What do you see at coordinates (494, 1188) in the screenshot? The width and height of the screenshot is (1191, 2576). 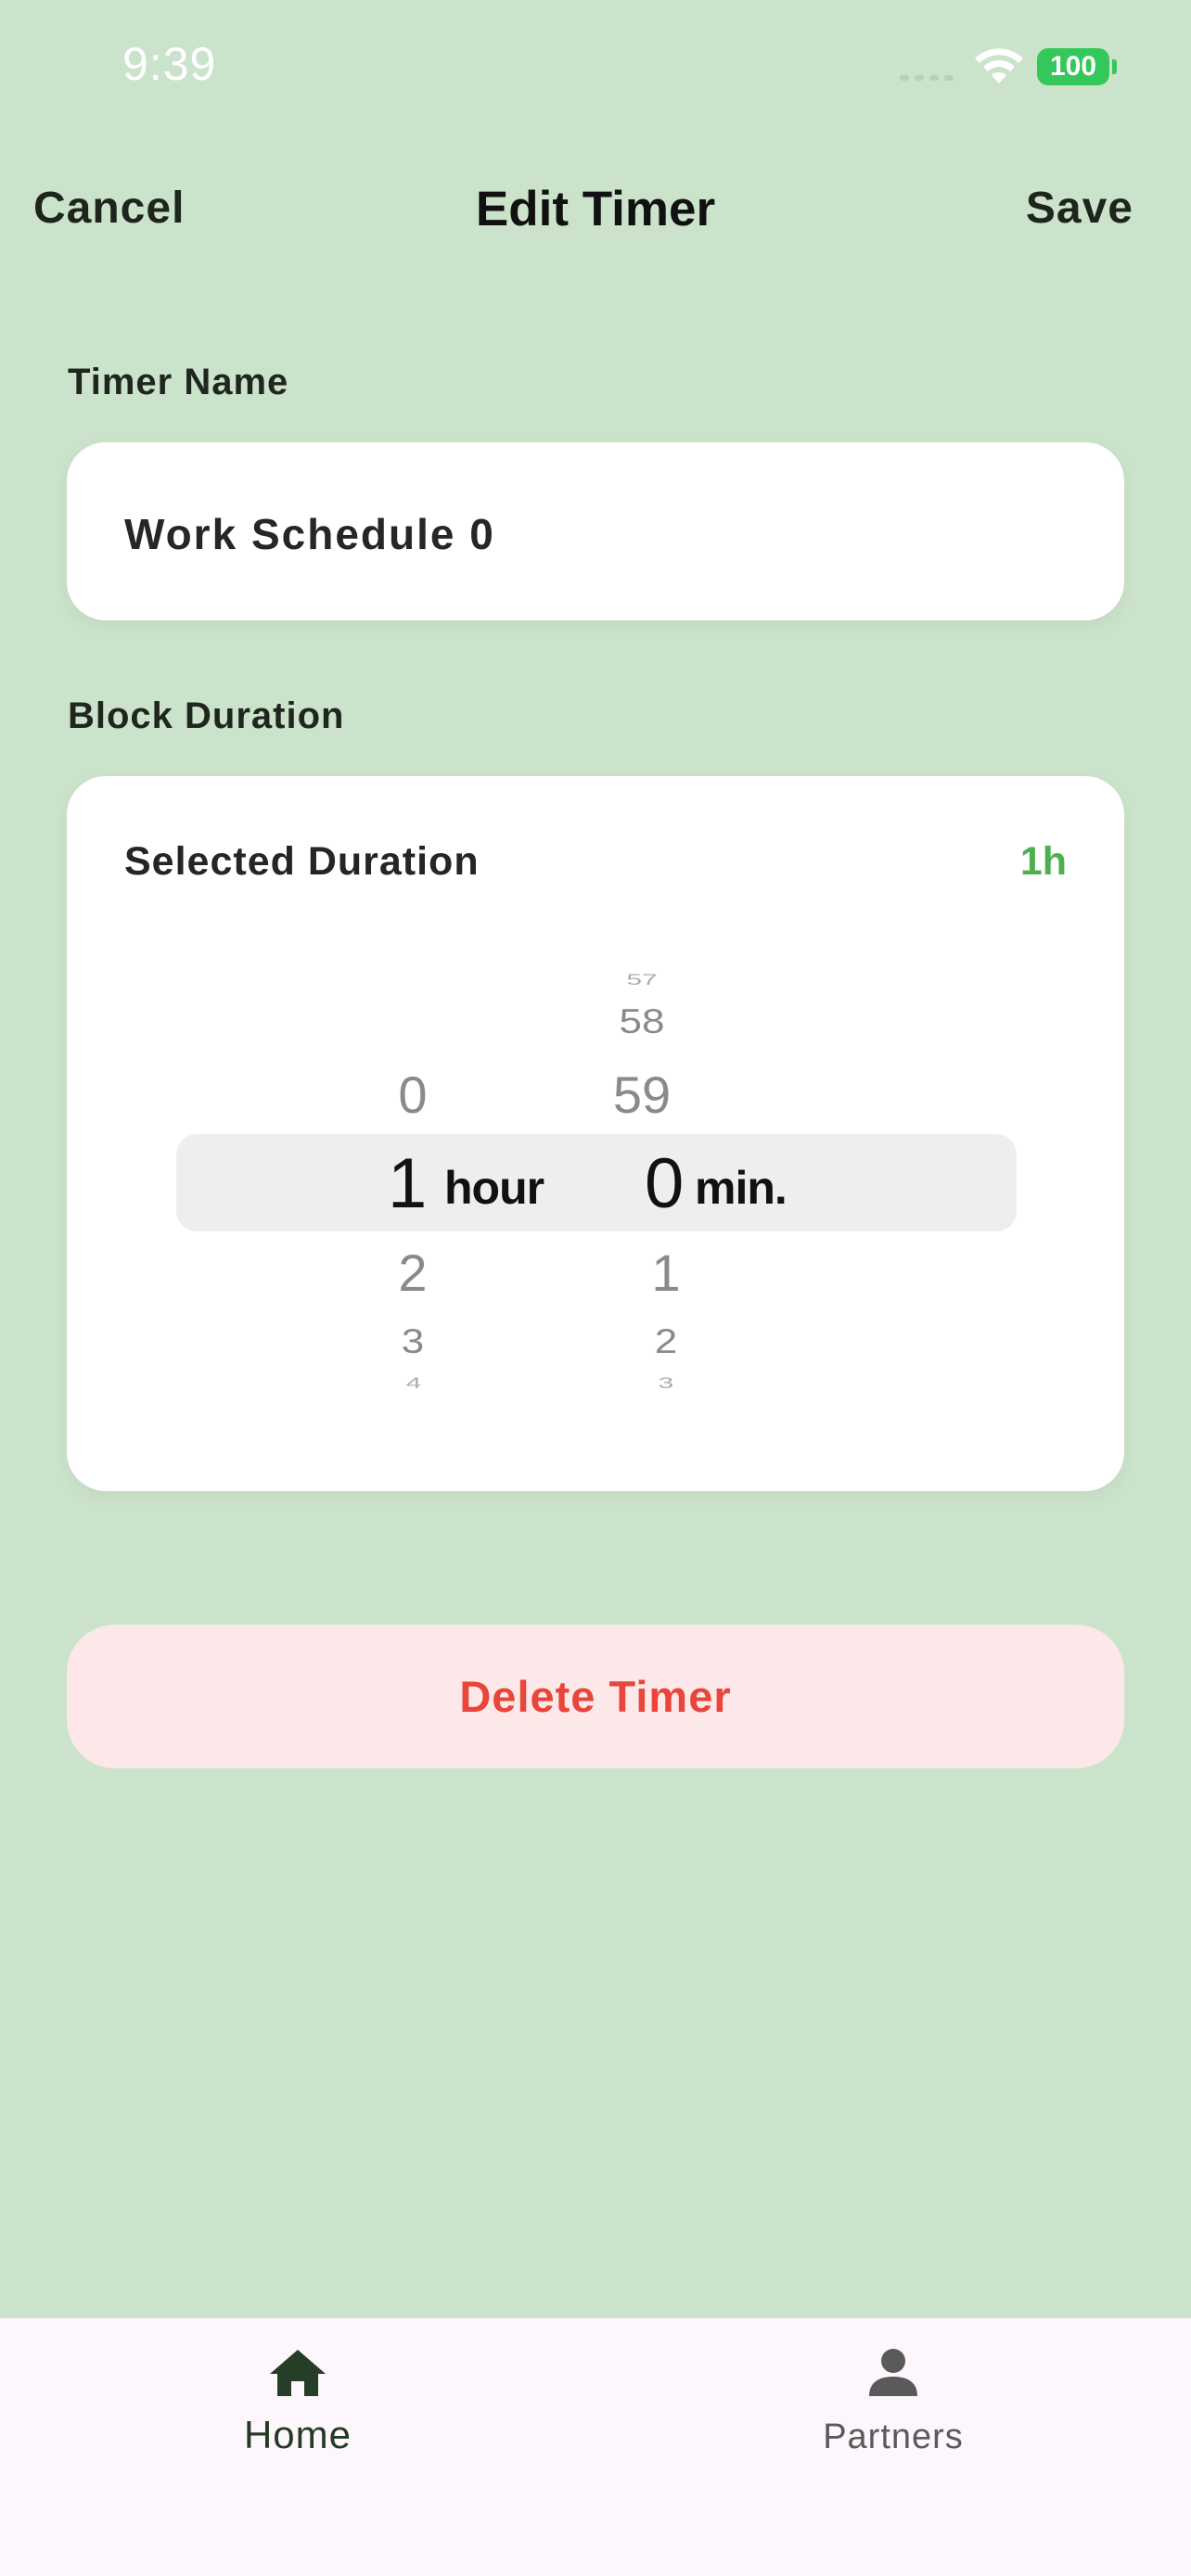 I see `hour-unit: hour` at bounding box center [494, 1188].